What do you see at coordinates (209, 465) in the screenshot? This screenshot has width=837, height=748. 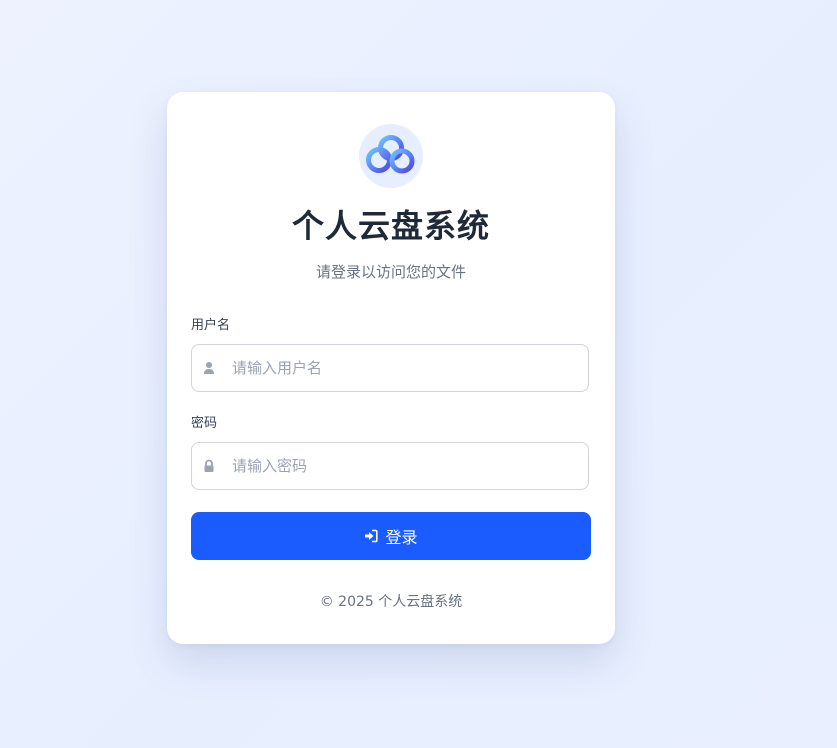 I see `lock-icon` at bounding box center [209, 465].